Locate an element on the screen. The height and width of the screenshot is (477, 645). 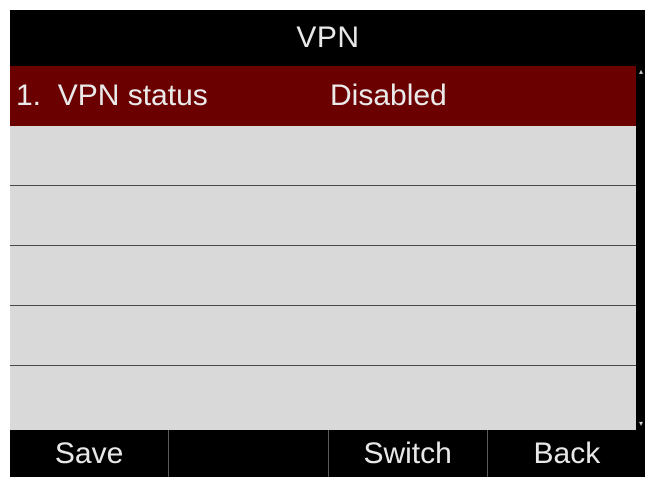
list-item-vpn-status: 1. VPN status Disabled is located at coordinates (323, 96).